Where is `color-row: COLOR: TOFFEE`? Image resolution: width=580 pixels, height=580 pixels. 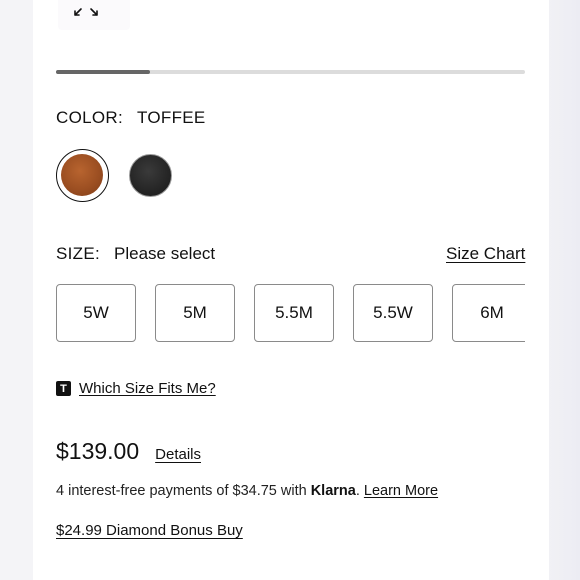
color-row: COLOR: TOFFEE is located at coordinates (131, 118).